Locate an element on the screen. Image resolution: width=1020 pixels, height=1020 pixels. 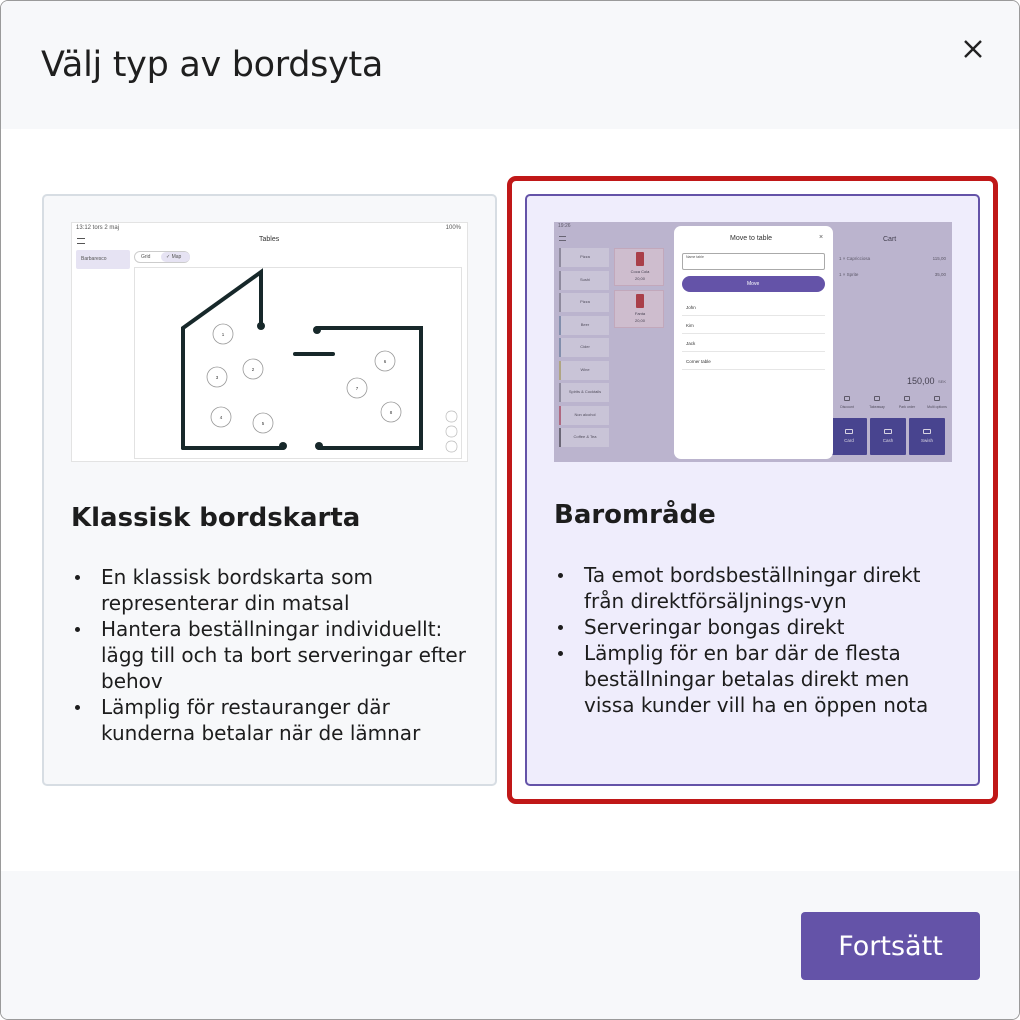
dialog-title: Välj typ av bordsyta is located at coordinates (212, 65).